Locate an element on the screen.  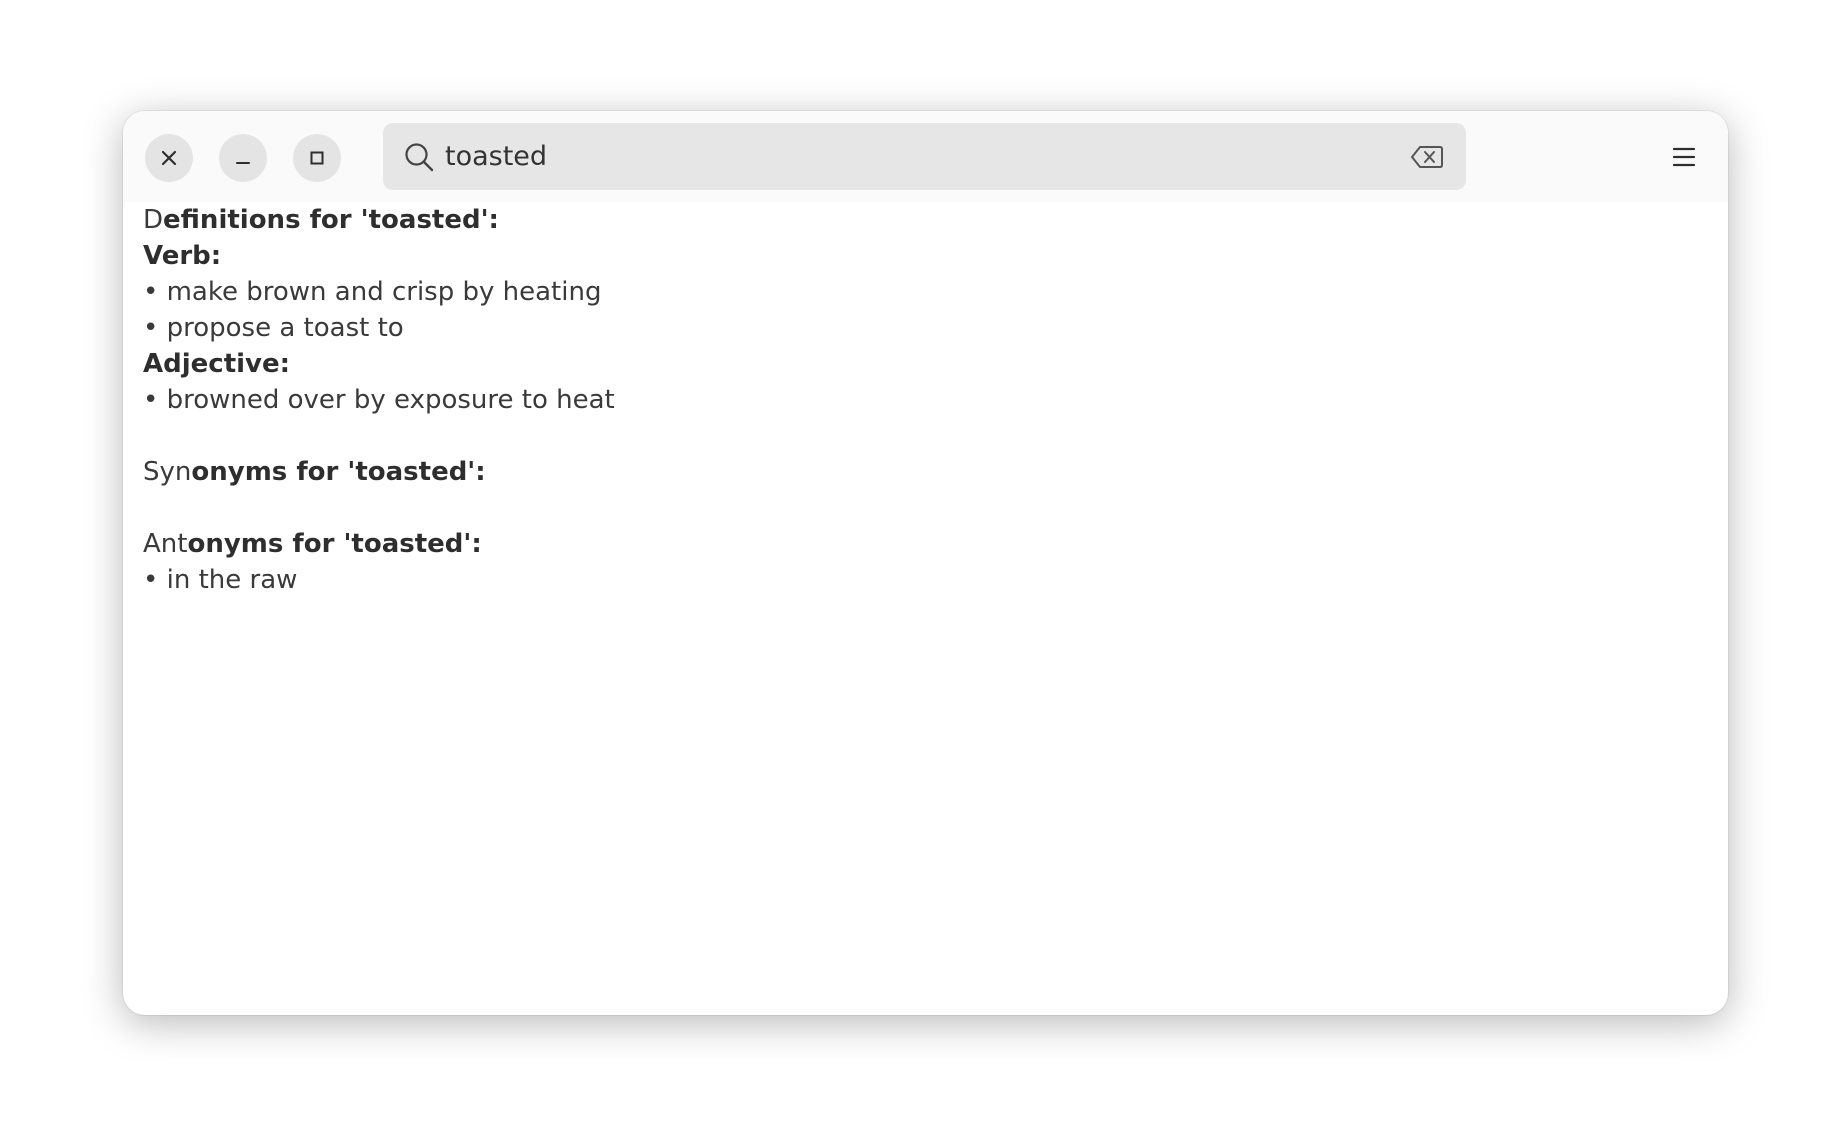
search-input is located at coordinates (895, 156).